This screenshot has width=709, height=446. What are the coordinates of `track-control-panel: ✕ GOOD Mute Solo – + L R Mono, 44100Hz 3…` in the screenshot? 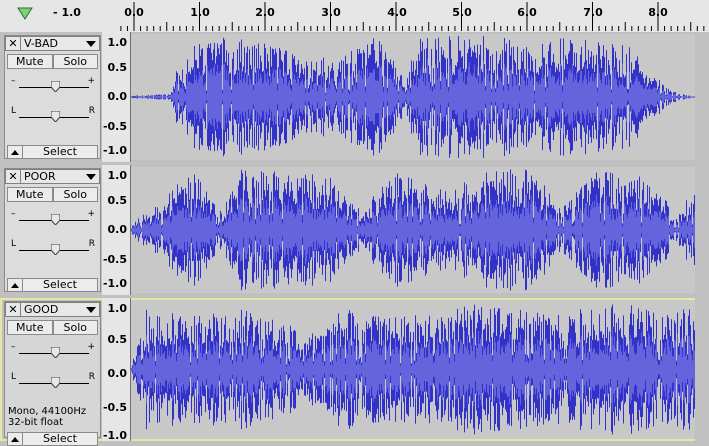 It's located at (52, 373).